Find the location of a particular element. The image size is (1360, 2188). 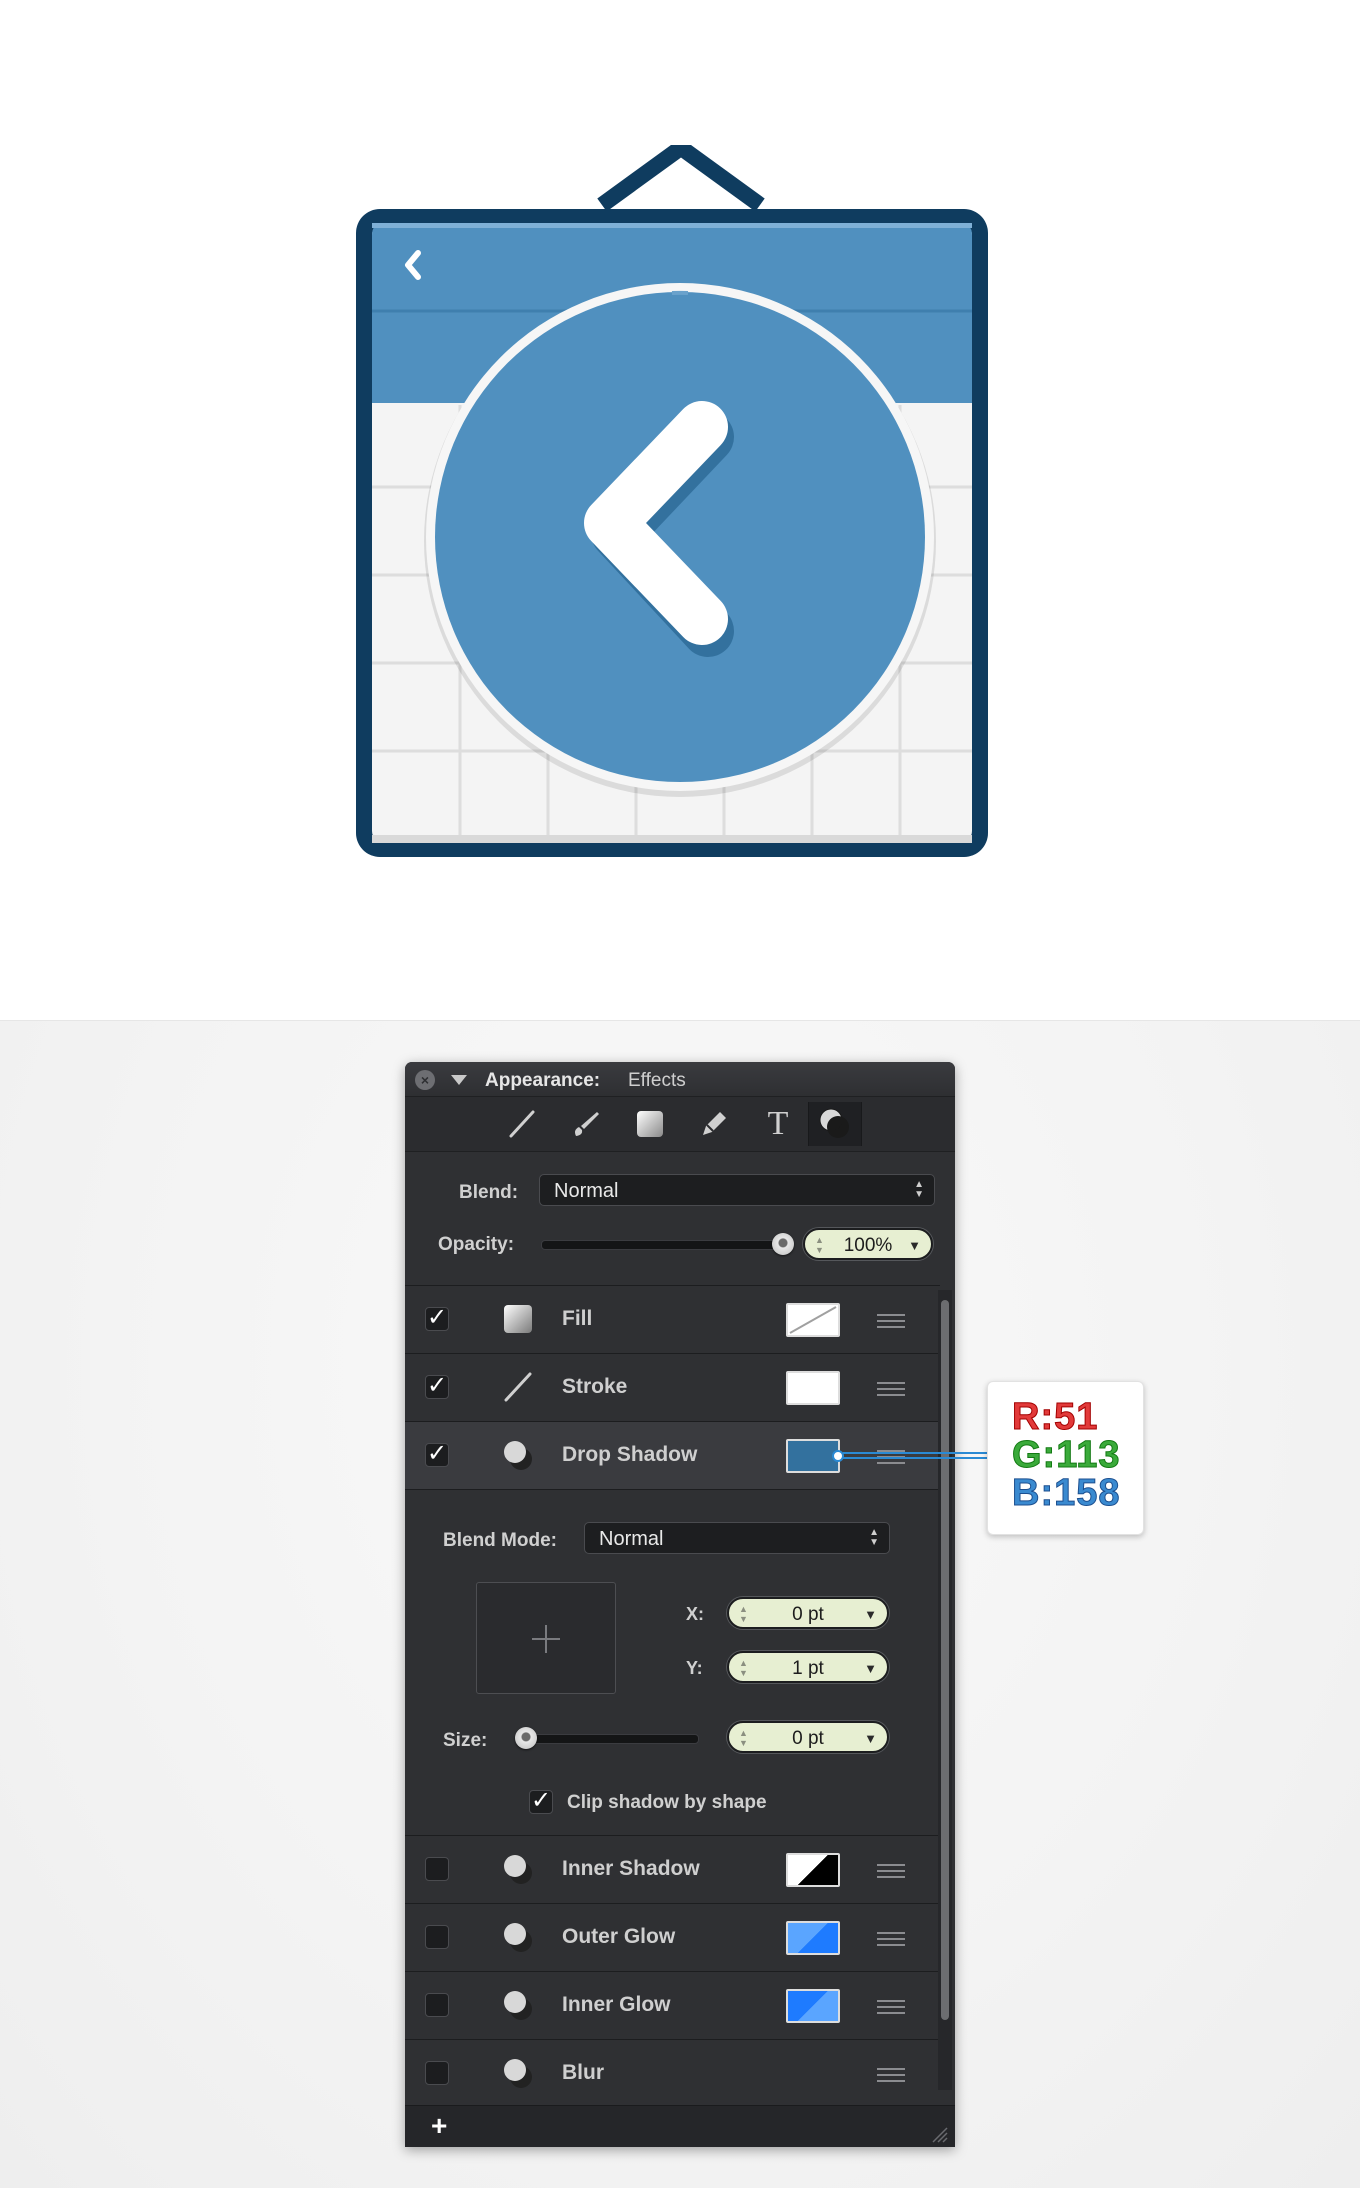

opacity-value: 100% is located at coordinates (868, 1245).